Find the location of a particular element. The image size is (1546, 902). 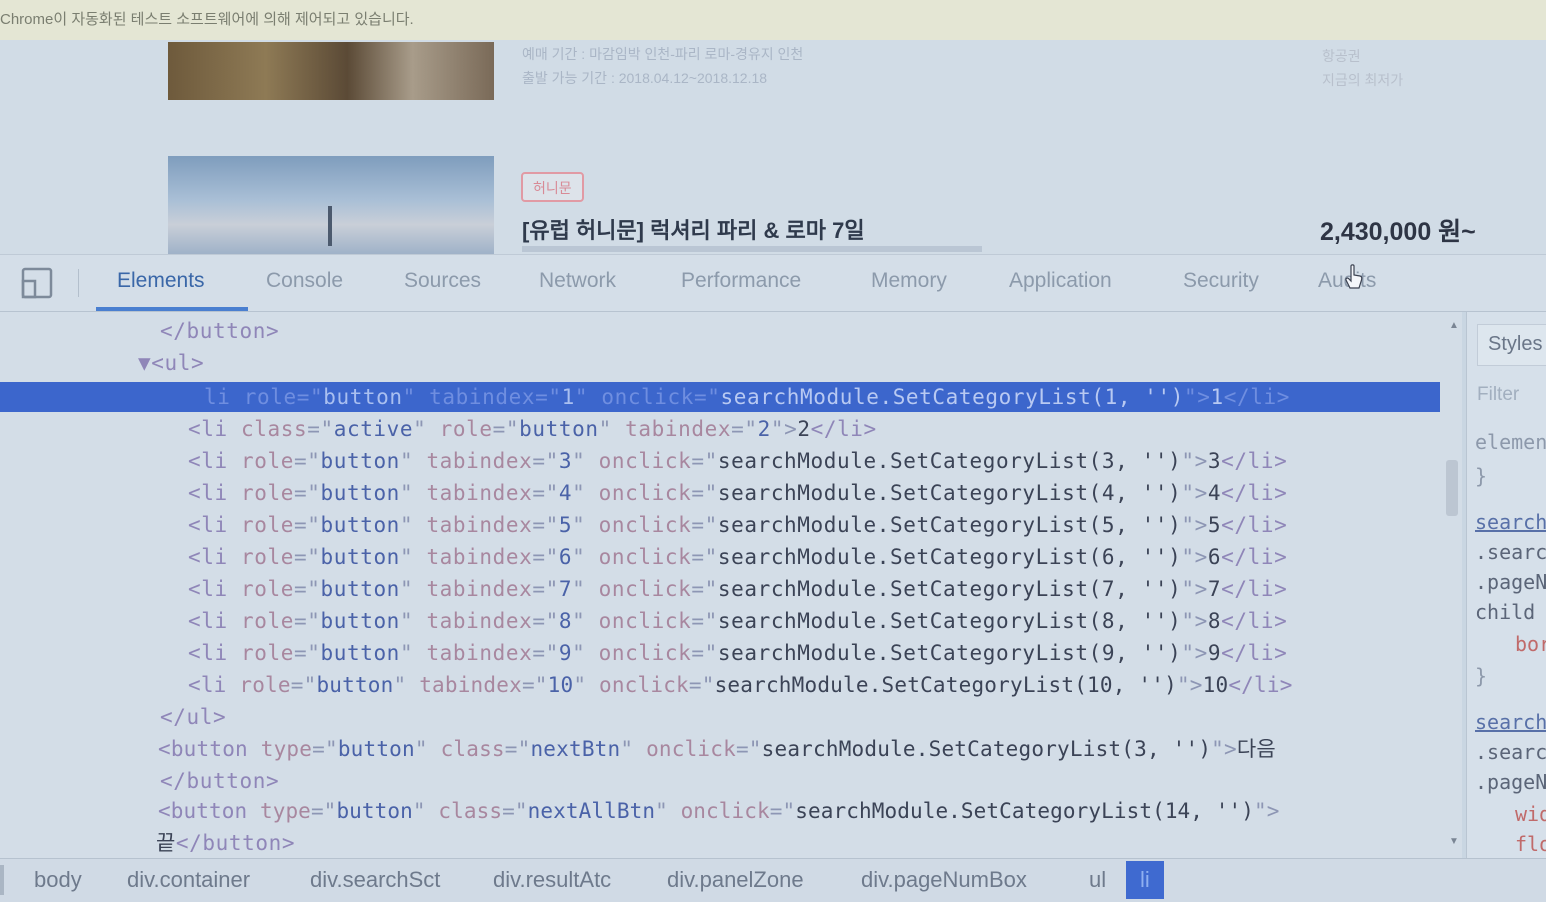

dom-attr-value: searchModule.SetCategoryList(5, '') is located at coordinates (949, 525).